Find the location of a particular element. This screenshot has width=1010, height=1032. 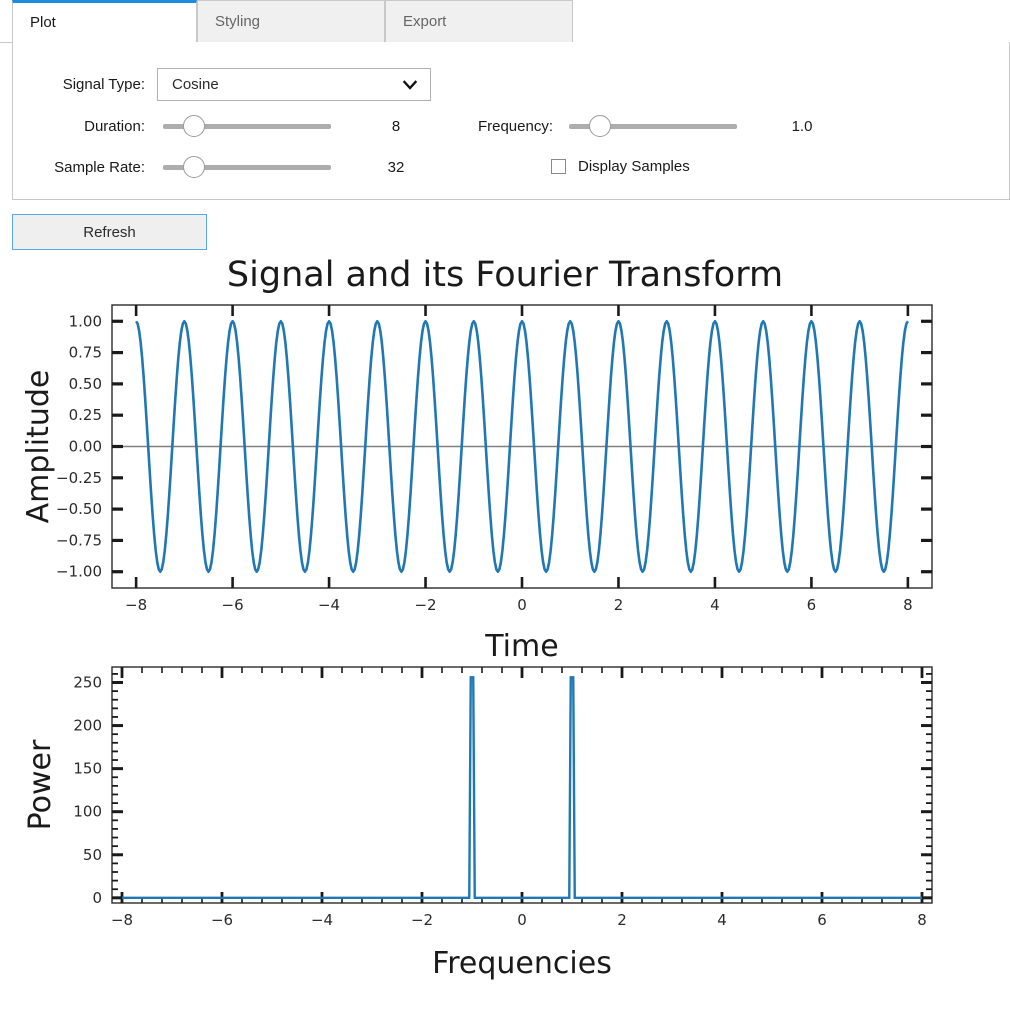

power-ylabel: Power is located at coordinates (40, 784).